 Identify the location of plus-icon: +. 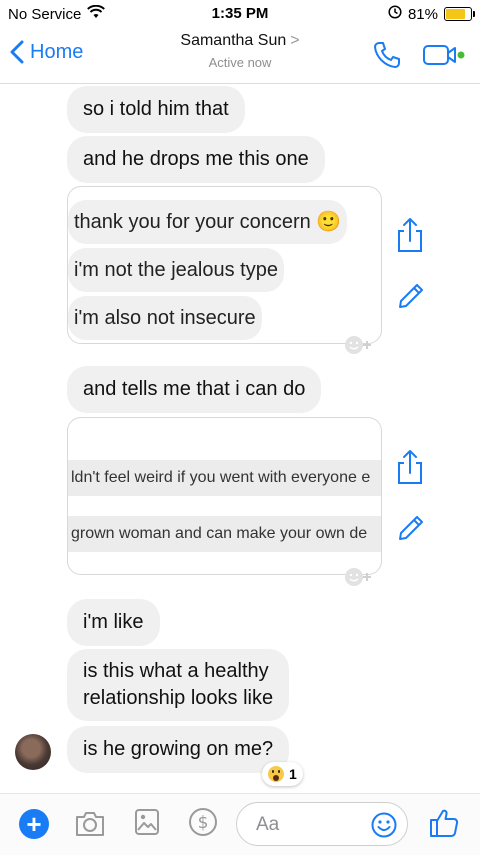
(34, 824).